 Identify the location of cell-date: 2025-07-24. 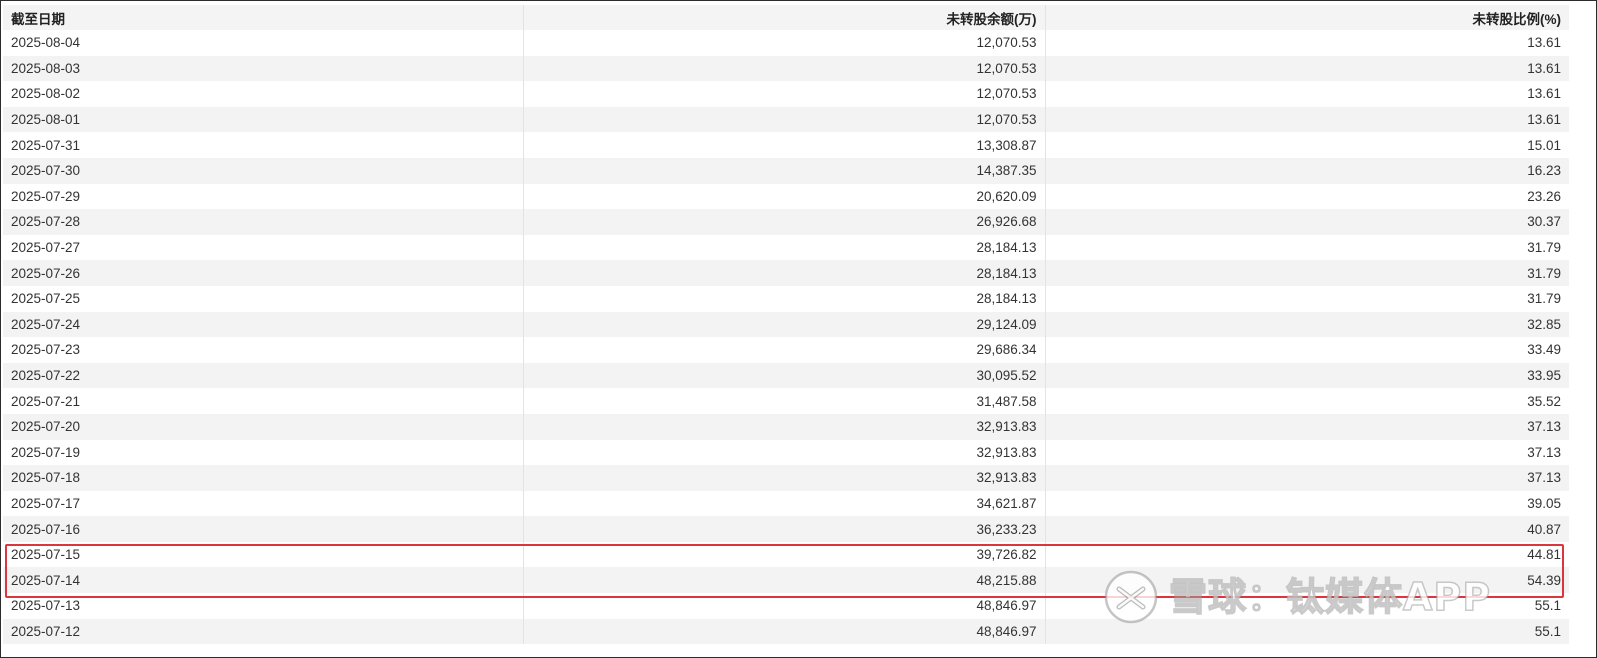
(263, 324).